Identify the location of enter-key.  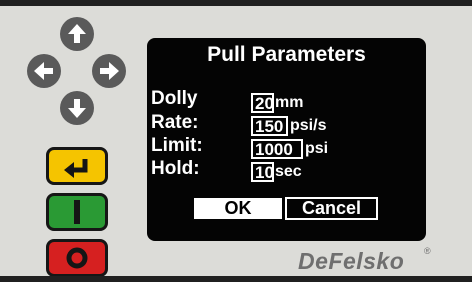
(77, 166).